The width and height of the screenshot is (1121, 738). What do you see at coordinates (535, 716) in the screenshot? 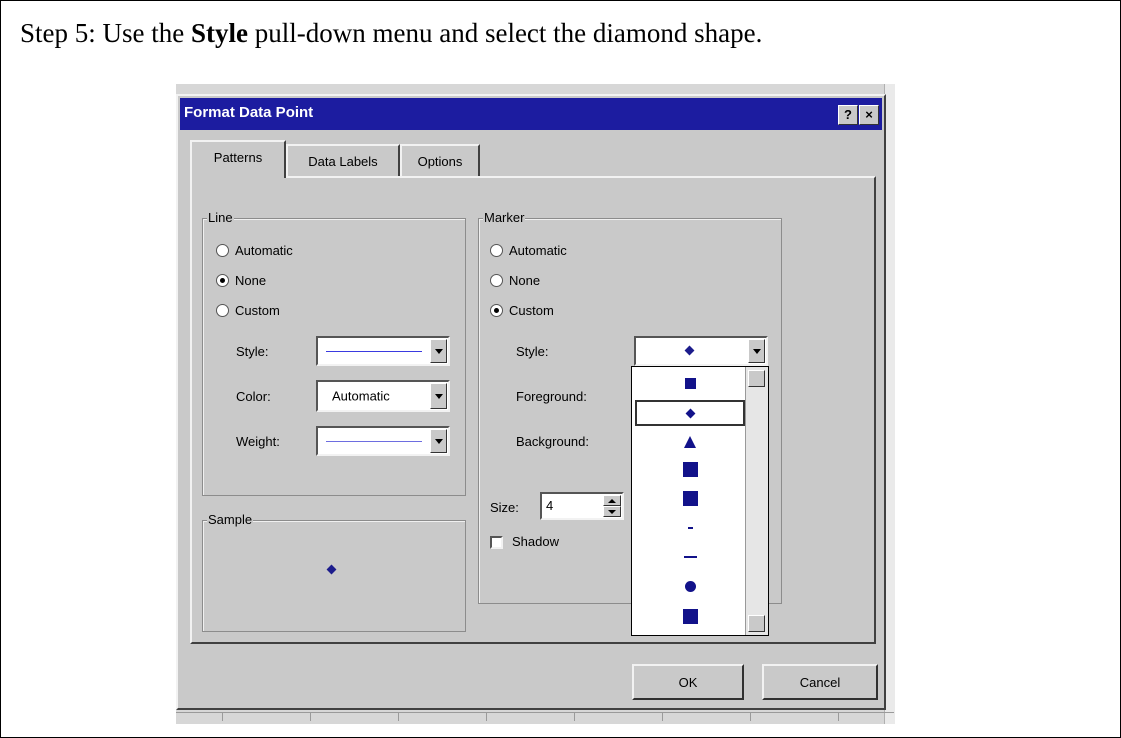
I see `spreadsheet-gridline` at bounding box center [535, 716].